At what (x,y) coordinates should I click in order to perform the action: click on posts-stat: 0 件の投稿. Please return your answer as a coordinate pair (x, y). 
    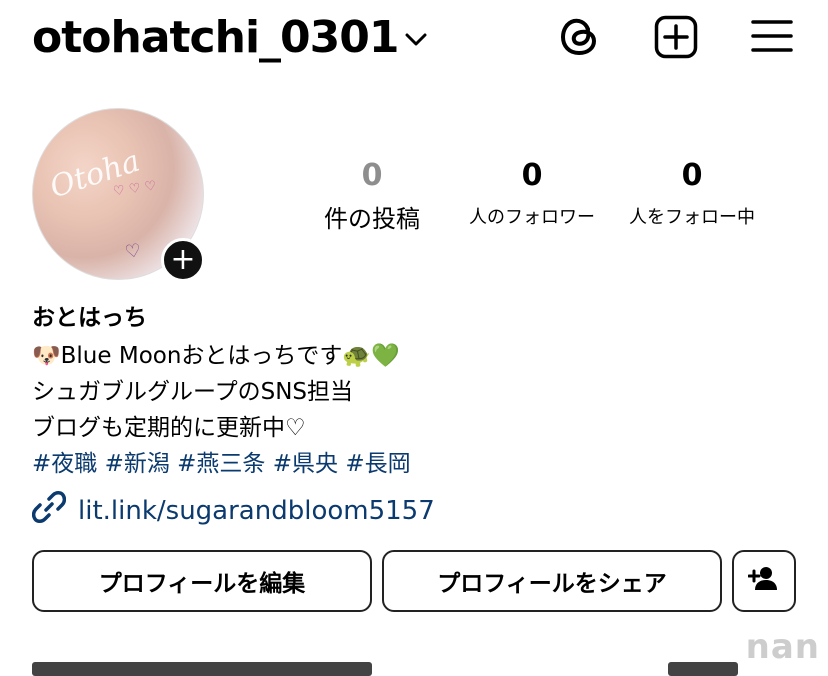
    Looking at the image, I should click on (372, 196).